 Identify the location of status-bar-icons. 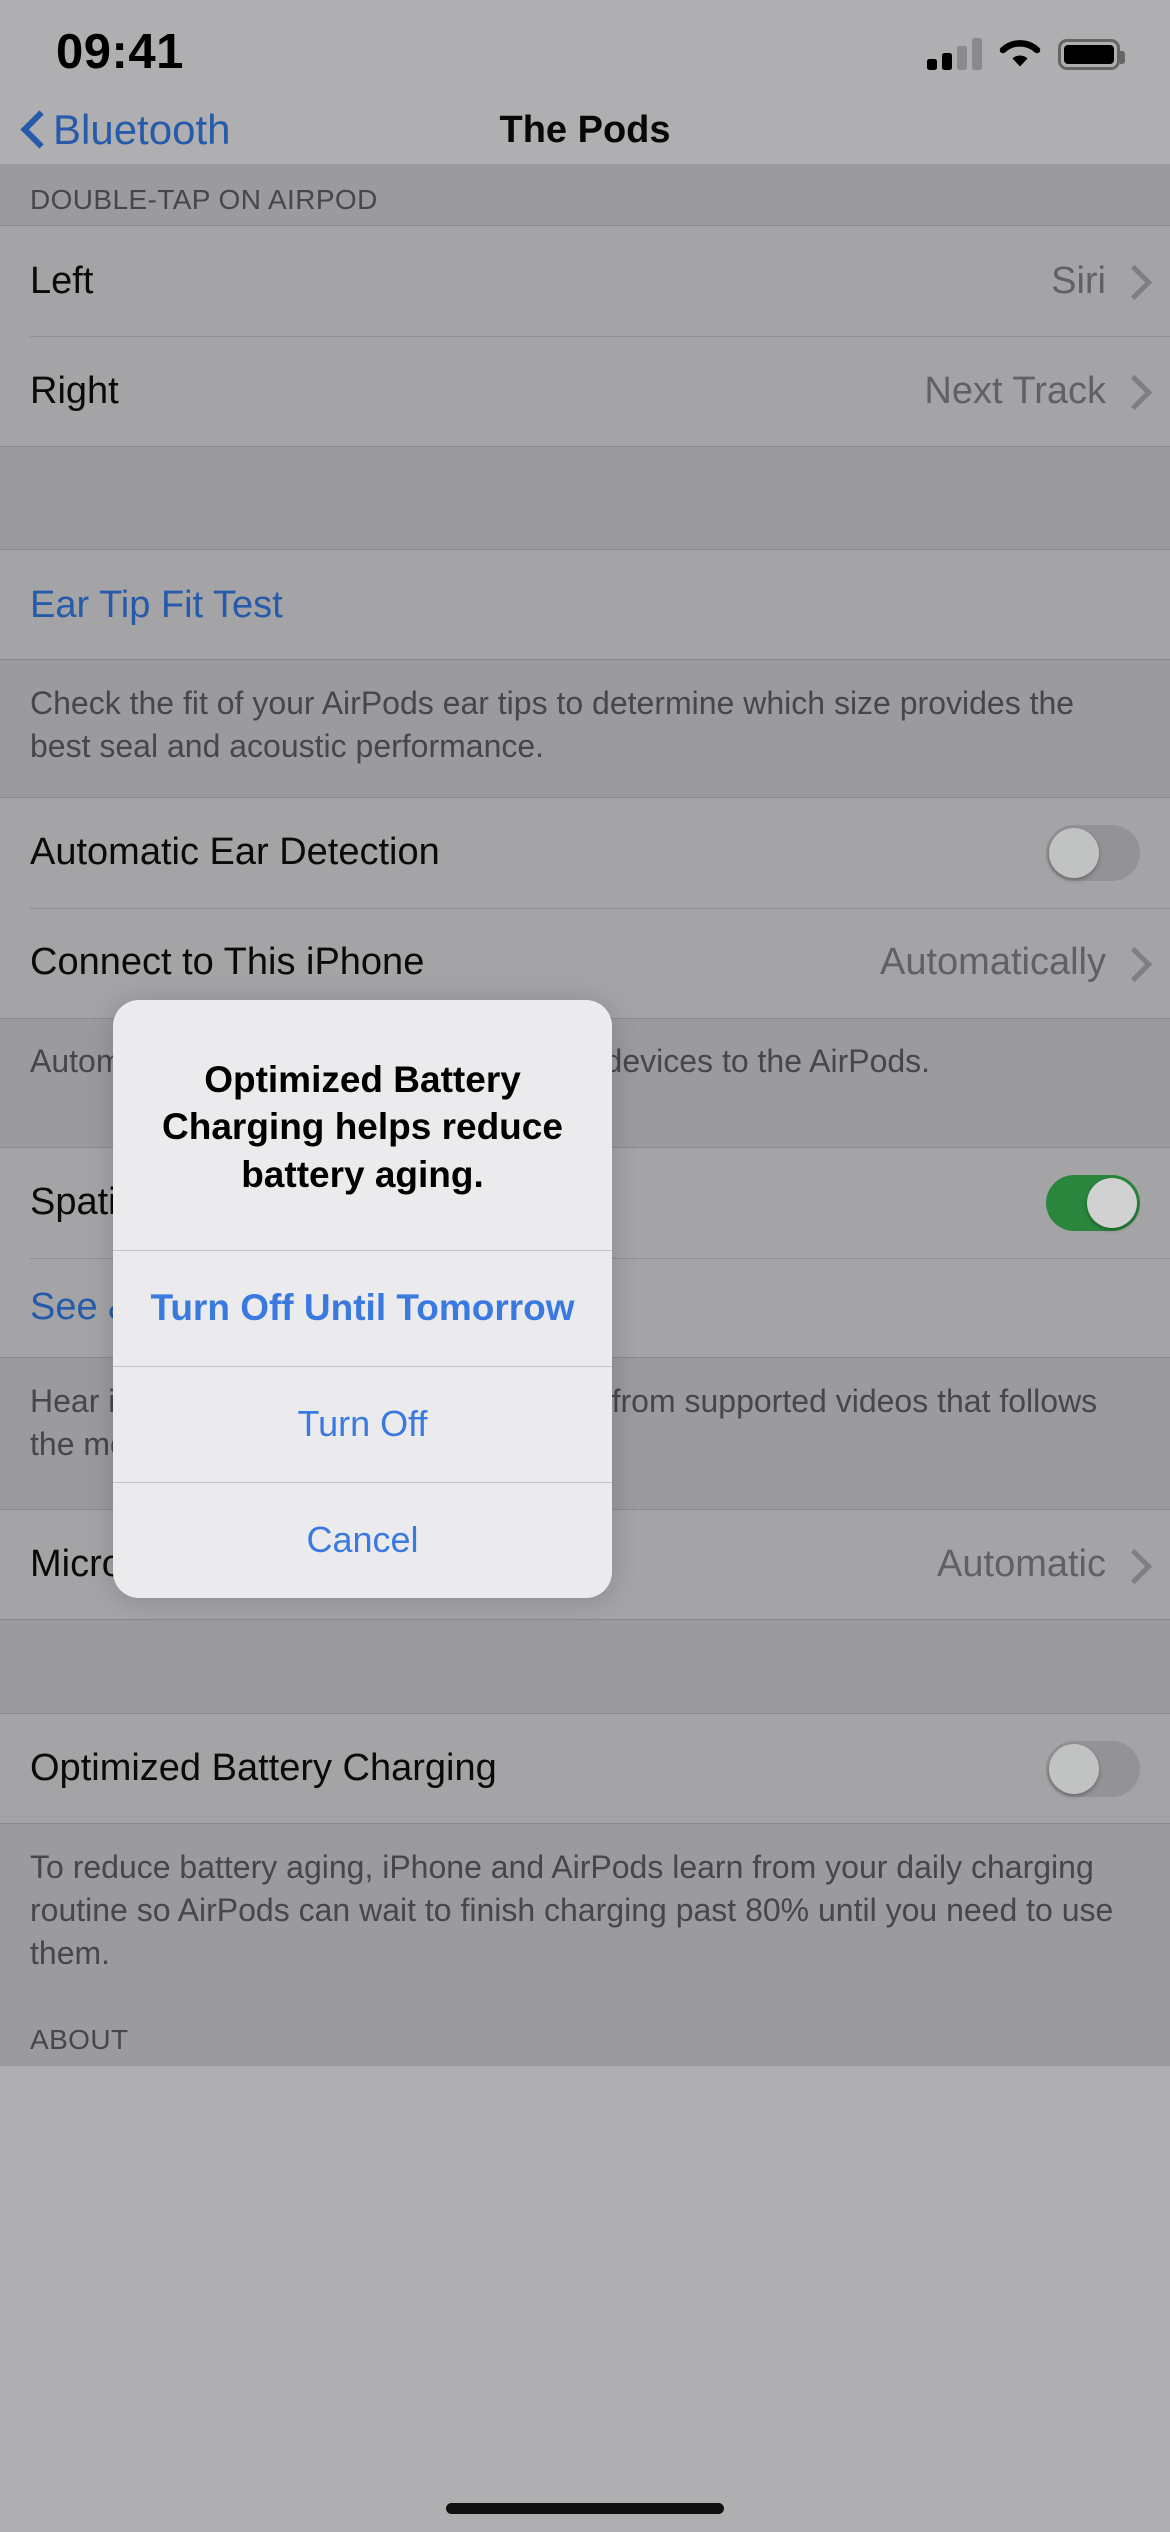
(1026, 50).